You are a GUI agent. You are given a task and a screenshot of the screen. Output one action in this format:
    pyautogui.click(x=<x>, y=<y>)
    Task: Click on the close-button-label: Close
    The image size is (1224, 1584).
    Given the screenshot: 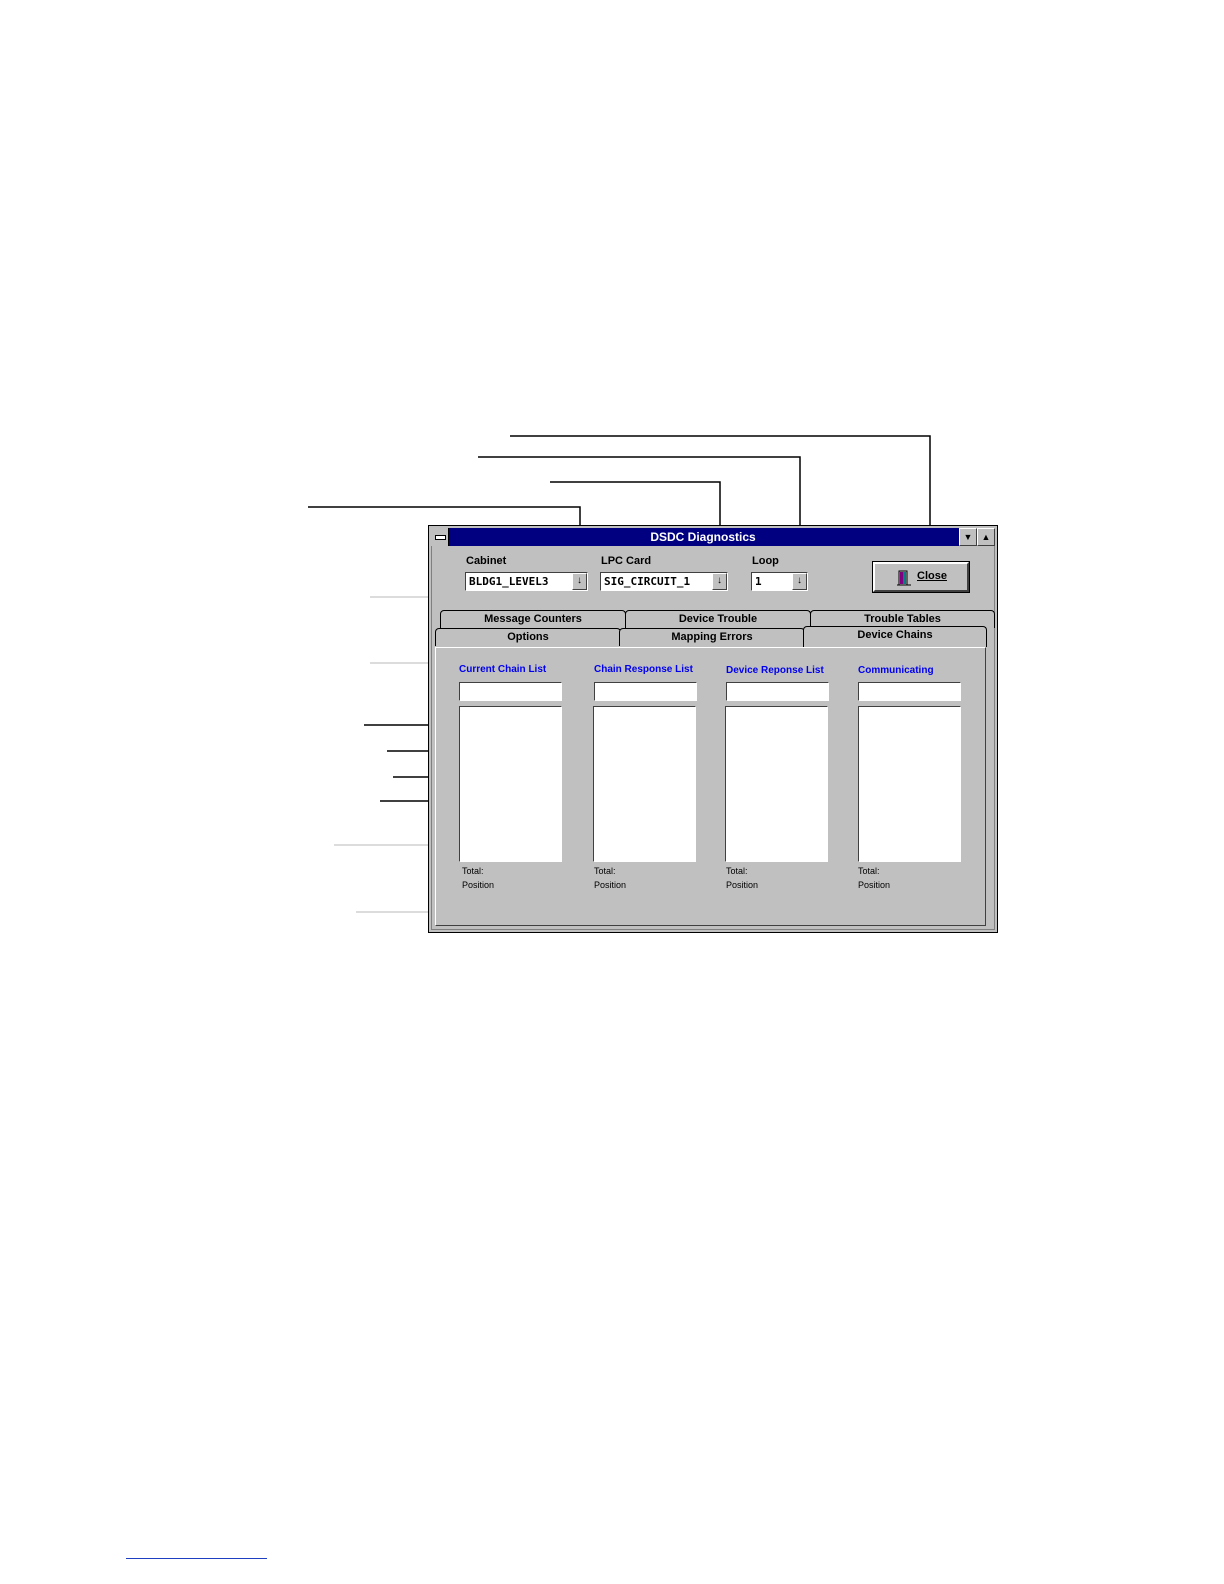 What is the action you would take?
    pyautogui.click(x=932, y=576)
    